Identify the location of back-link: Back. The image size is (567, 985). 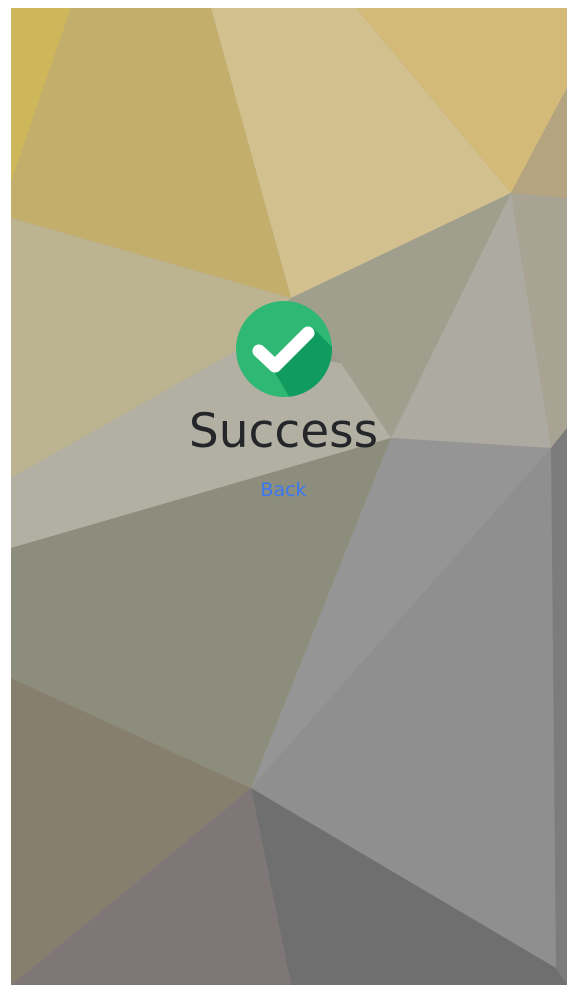
(283, 490).